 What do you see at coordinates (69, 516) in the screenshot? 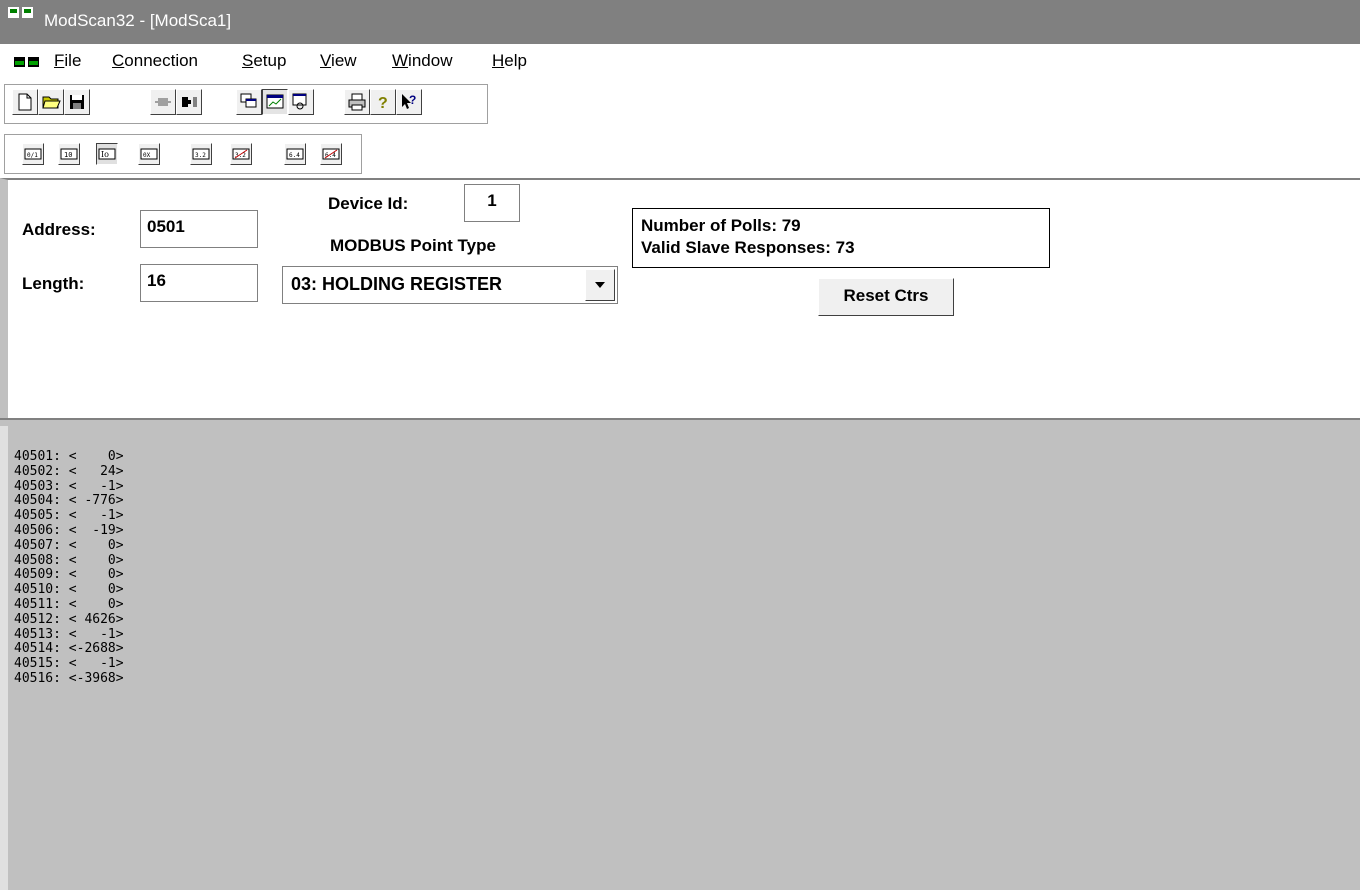
I see `register-row: 40505: < -1>` at bounding box center [69, 516].